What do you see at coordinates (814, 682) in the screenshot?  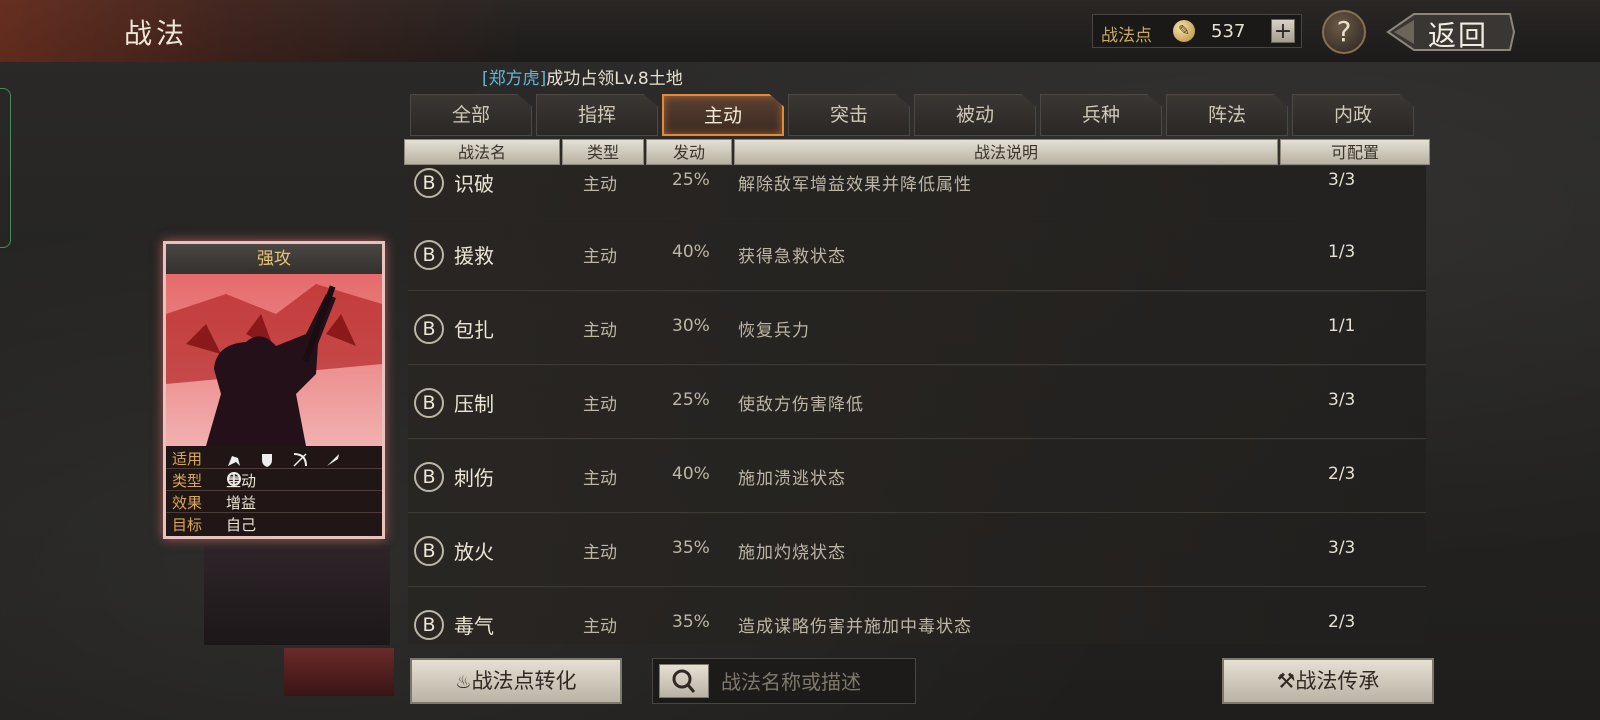 I see `search-input` at bounding box center [814, 682].